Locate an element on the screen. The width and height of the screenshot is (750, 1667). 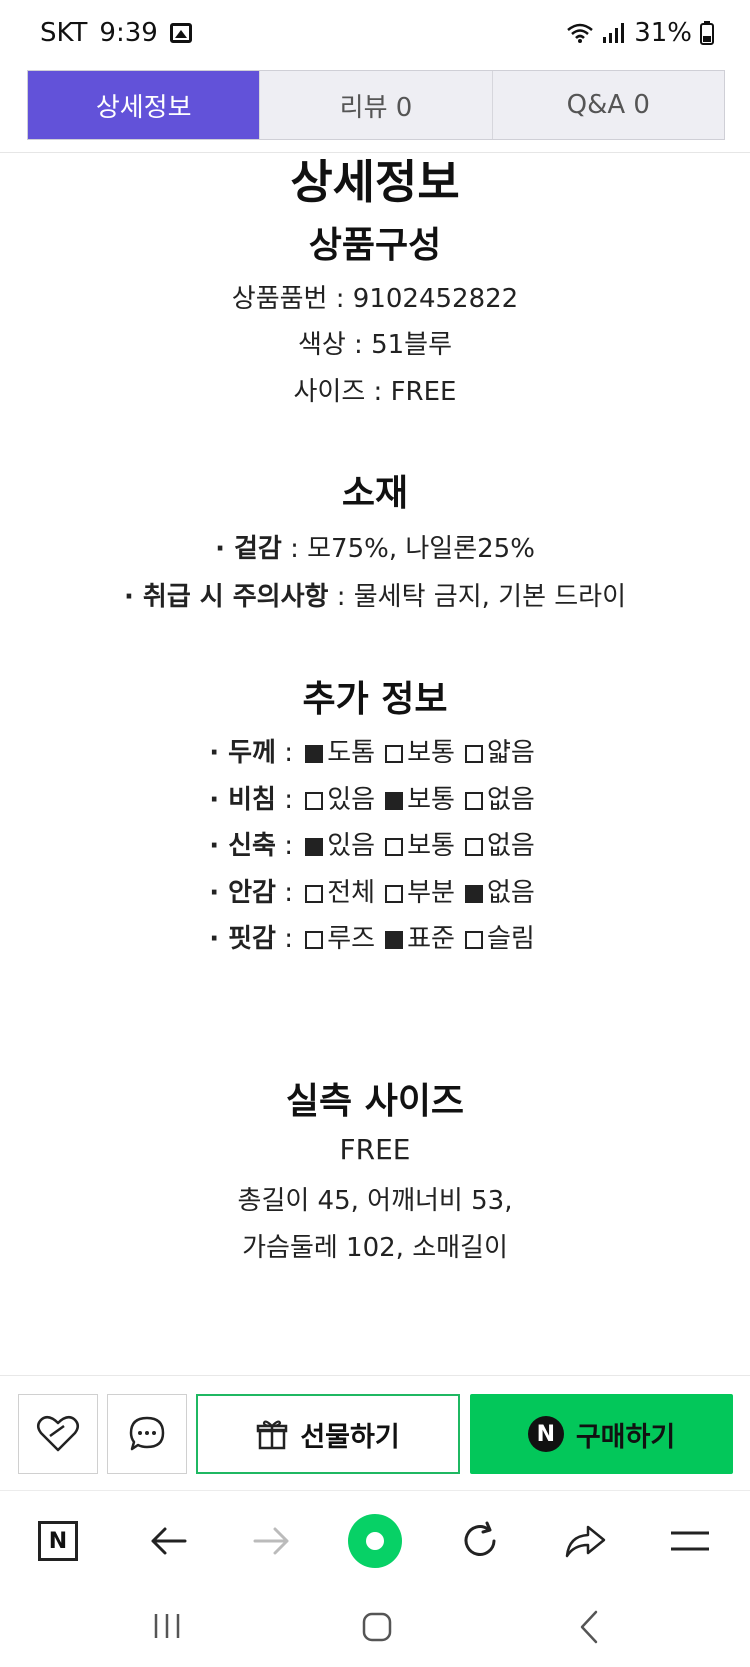
wishlist-button is located at coordinates (58, 1434).